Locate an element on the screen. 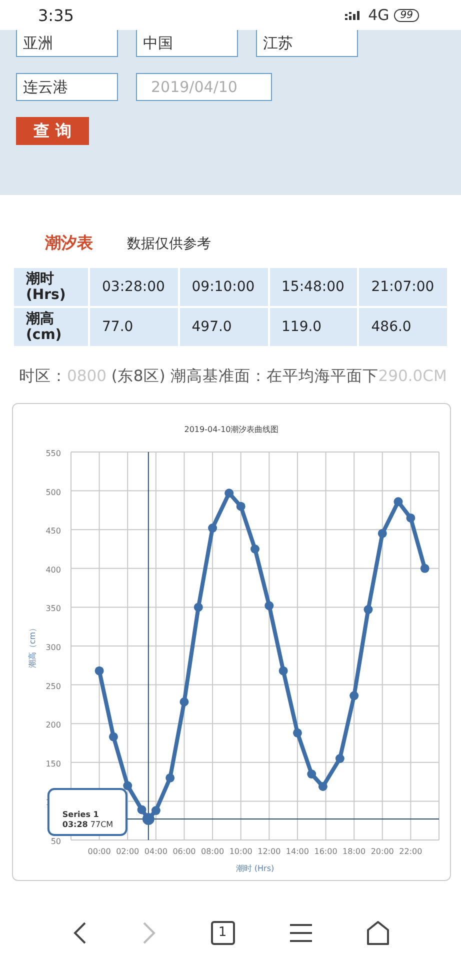 This screenshot has height=960, width=461. y-tick-label: 550 is located at coordinates (53, 453).